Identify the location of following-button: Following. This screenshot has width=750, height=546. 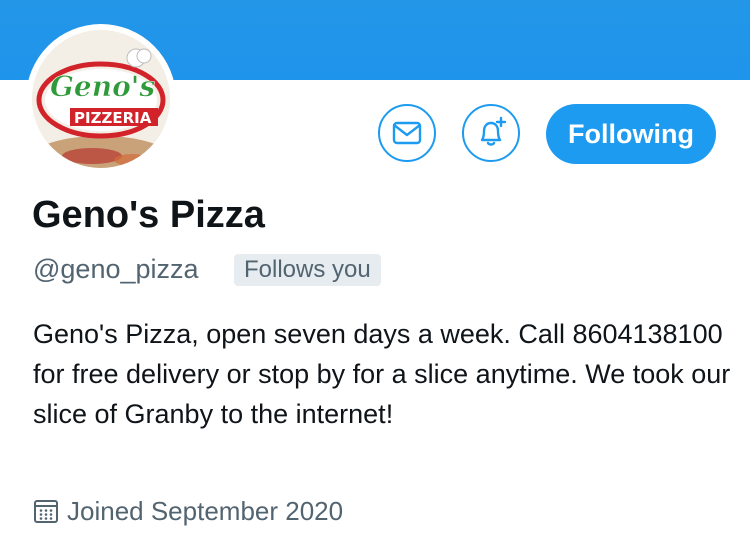
(631, 134).